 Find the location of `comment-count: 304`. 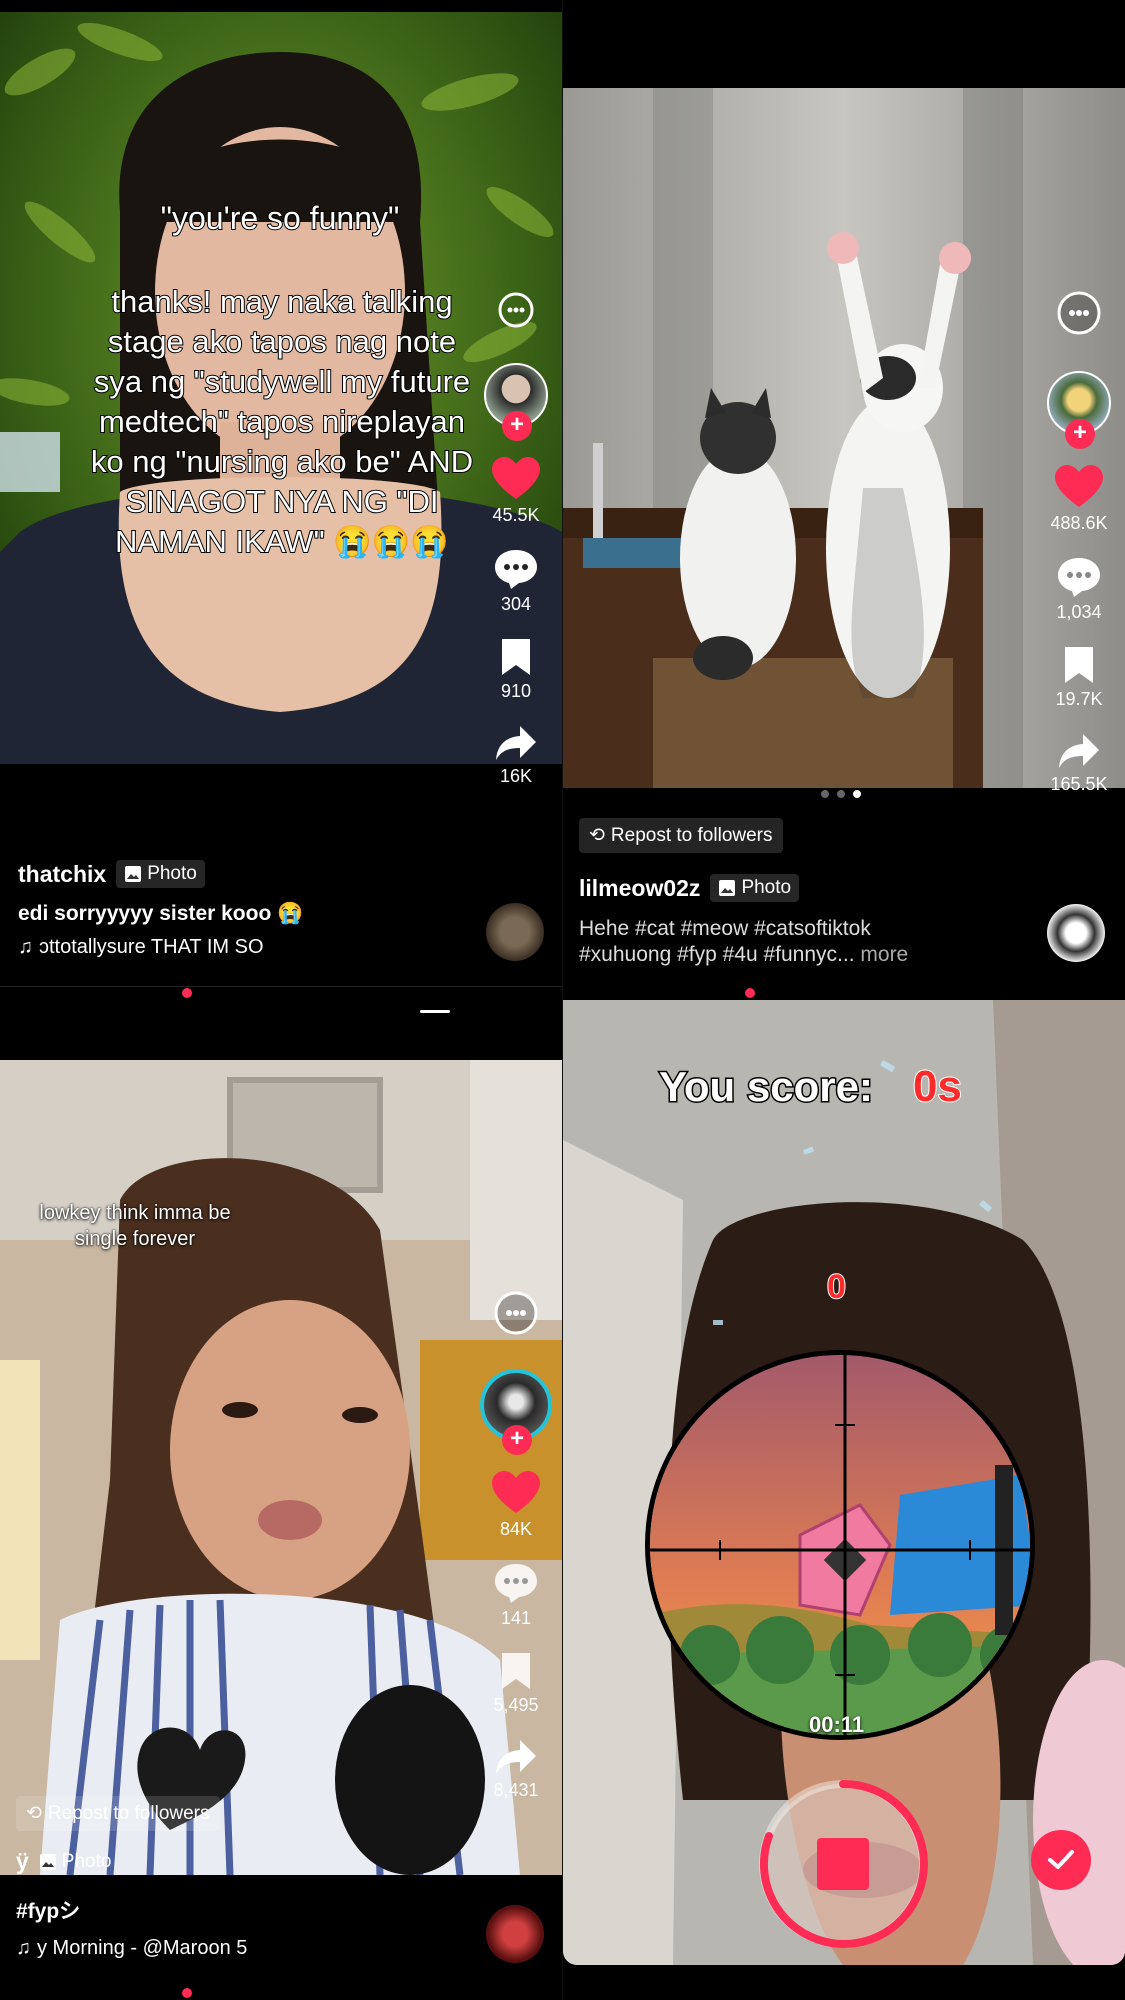

comment-count: 304 is located at coordinates (516, 604).